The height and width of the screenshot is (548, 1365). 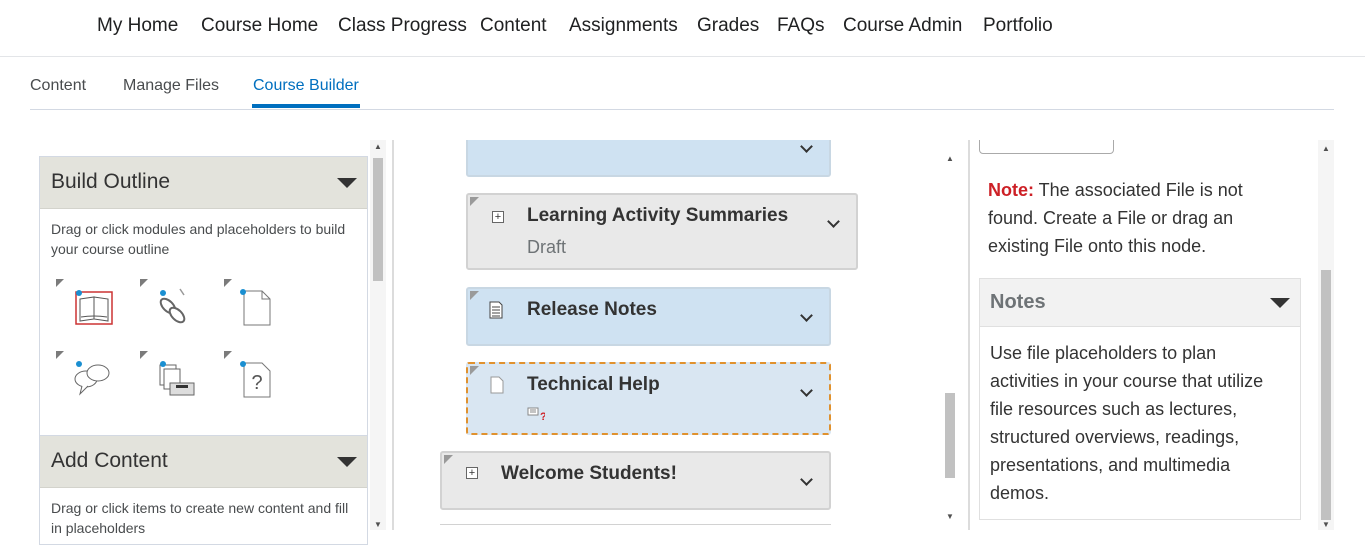 What do you see at coordinates (306, 106) in the screenshot?
I see `active-tab-indicator` at bounding box center [306, 106].